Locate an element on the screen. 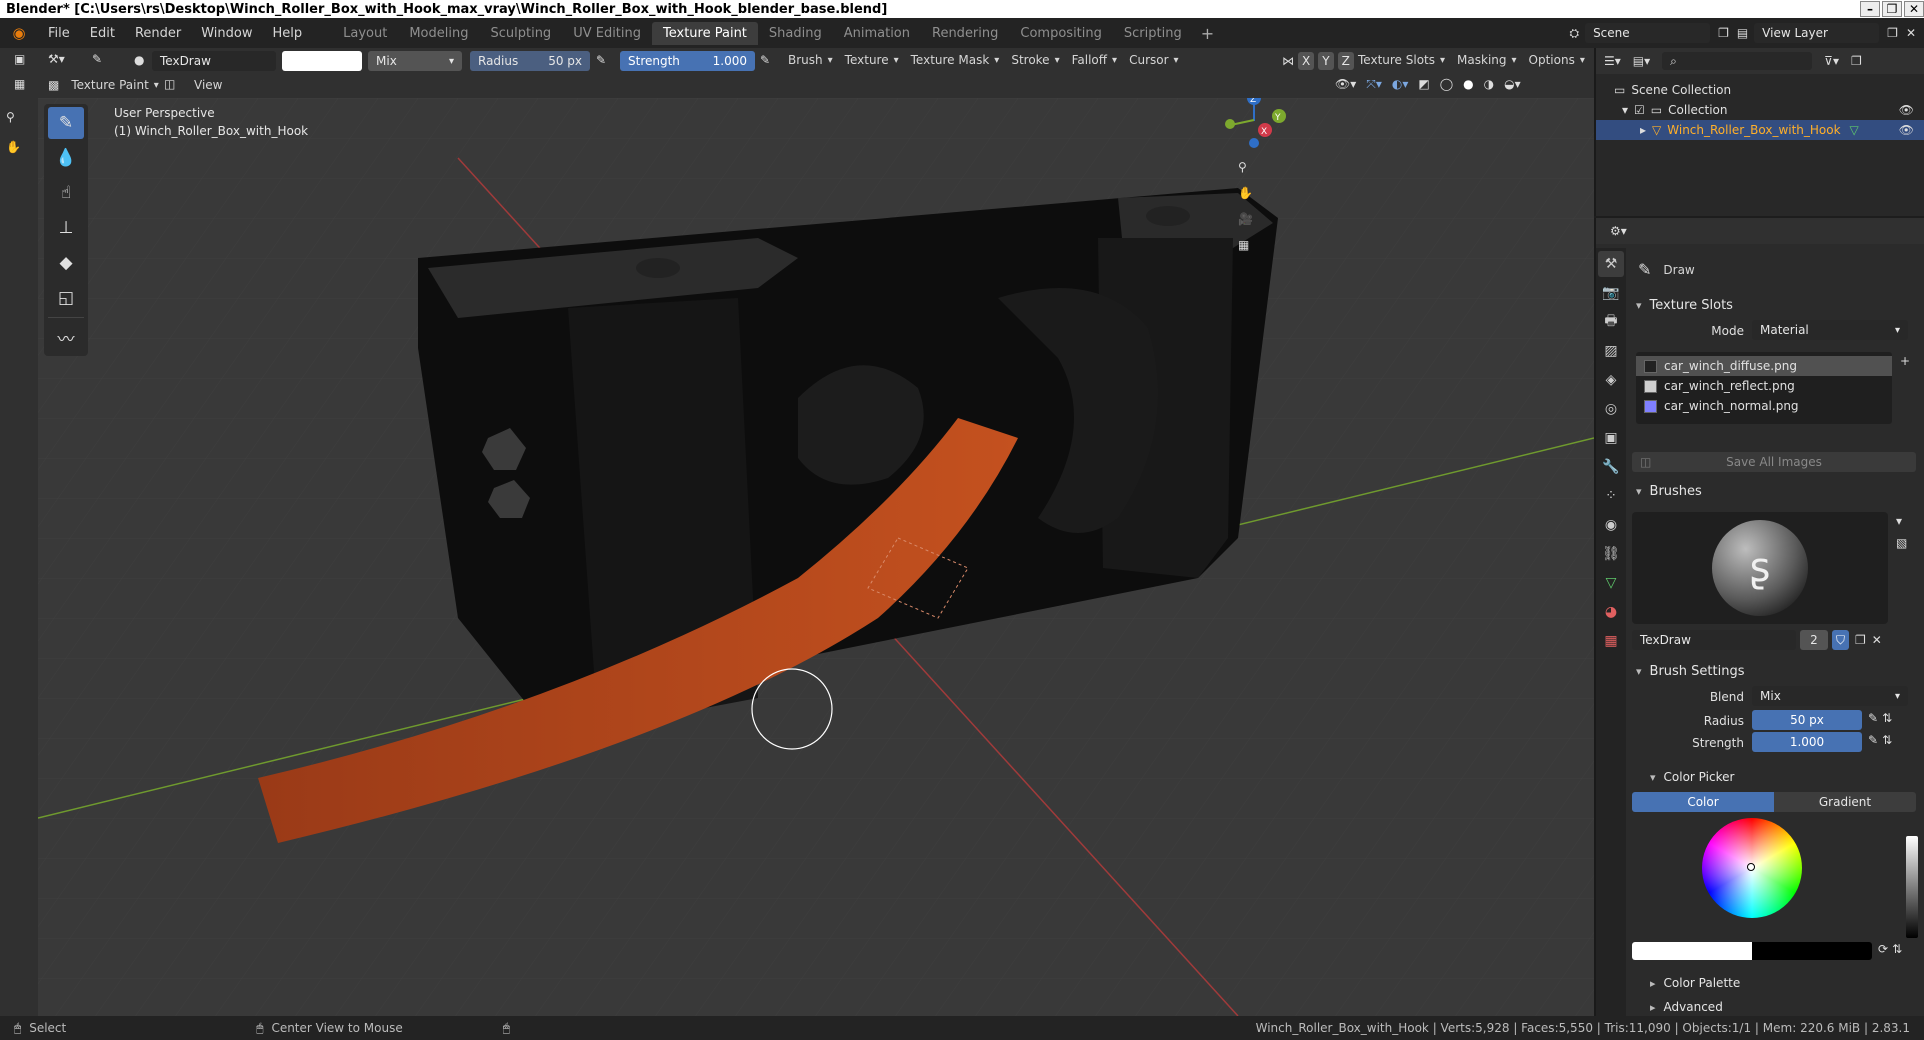 Image resolution: width=1924 pixels, height=1040 pixels. strength-slider: Strength 1.000 is located at coordinates (687, 61).